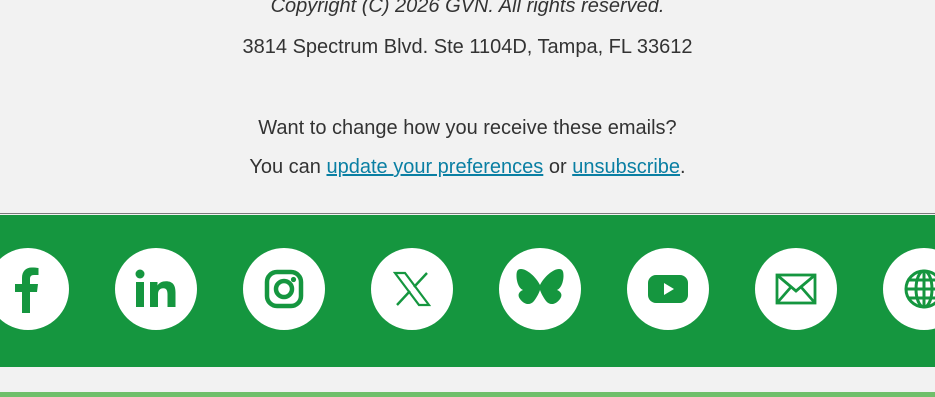 This screenshot has height=397, width=935. What do you see at coordinates (156, 289) in the screenshot?
I see `linkedin-icon` at bounding box center [156, 289].